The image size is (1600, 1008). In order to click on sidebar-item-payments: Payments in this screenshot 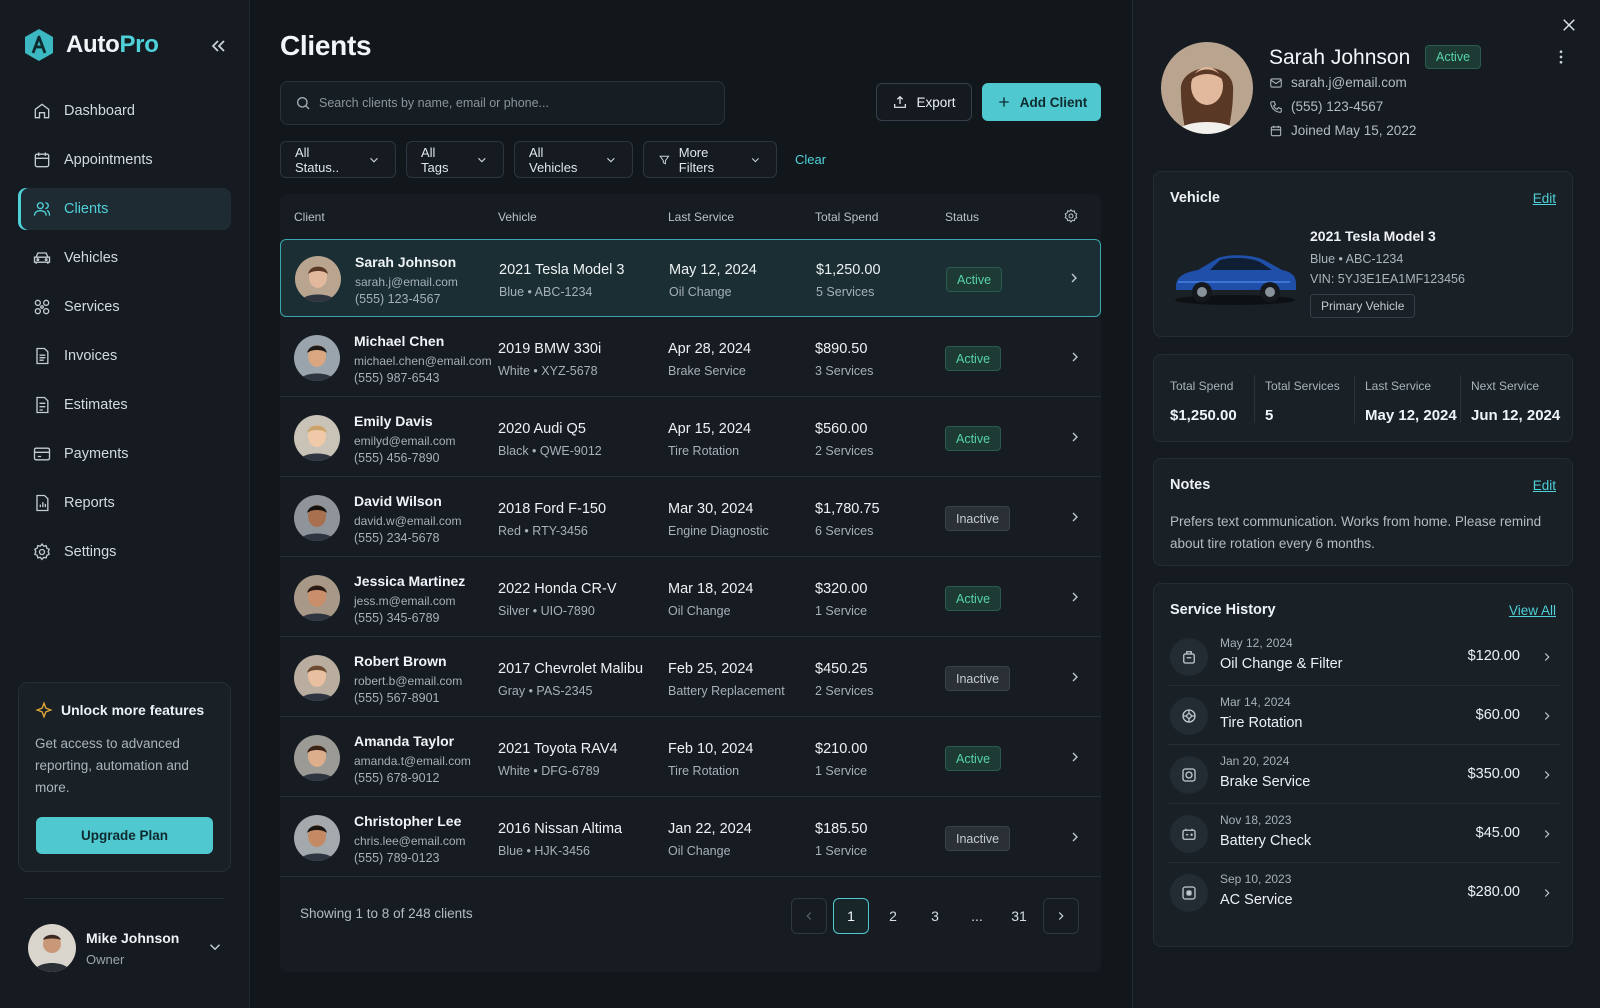, I will do `click(124, 454)`.